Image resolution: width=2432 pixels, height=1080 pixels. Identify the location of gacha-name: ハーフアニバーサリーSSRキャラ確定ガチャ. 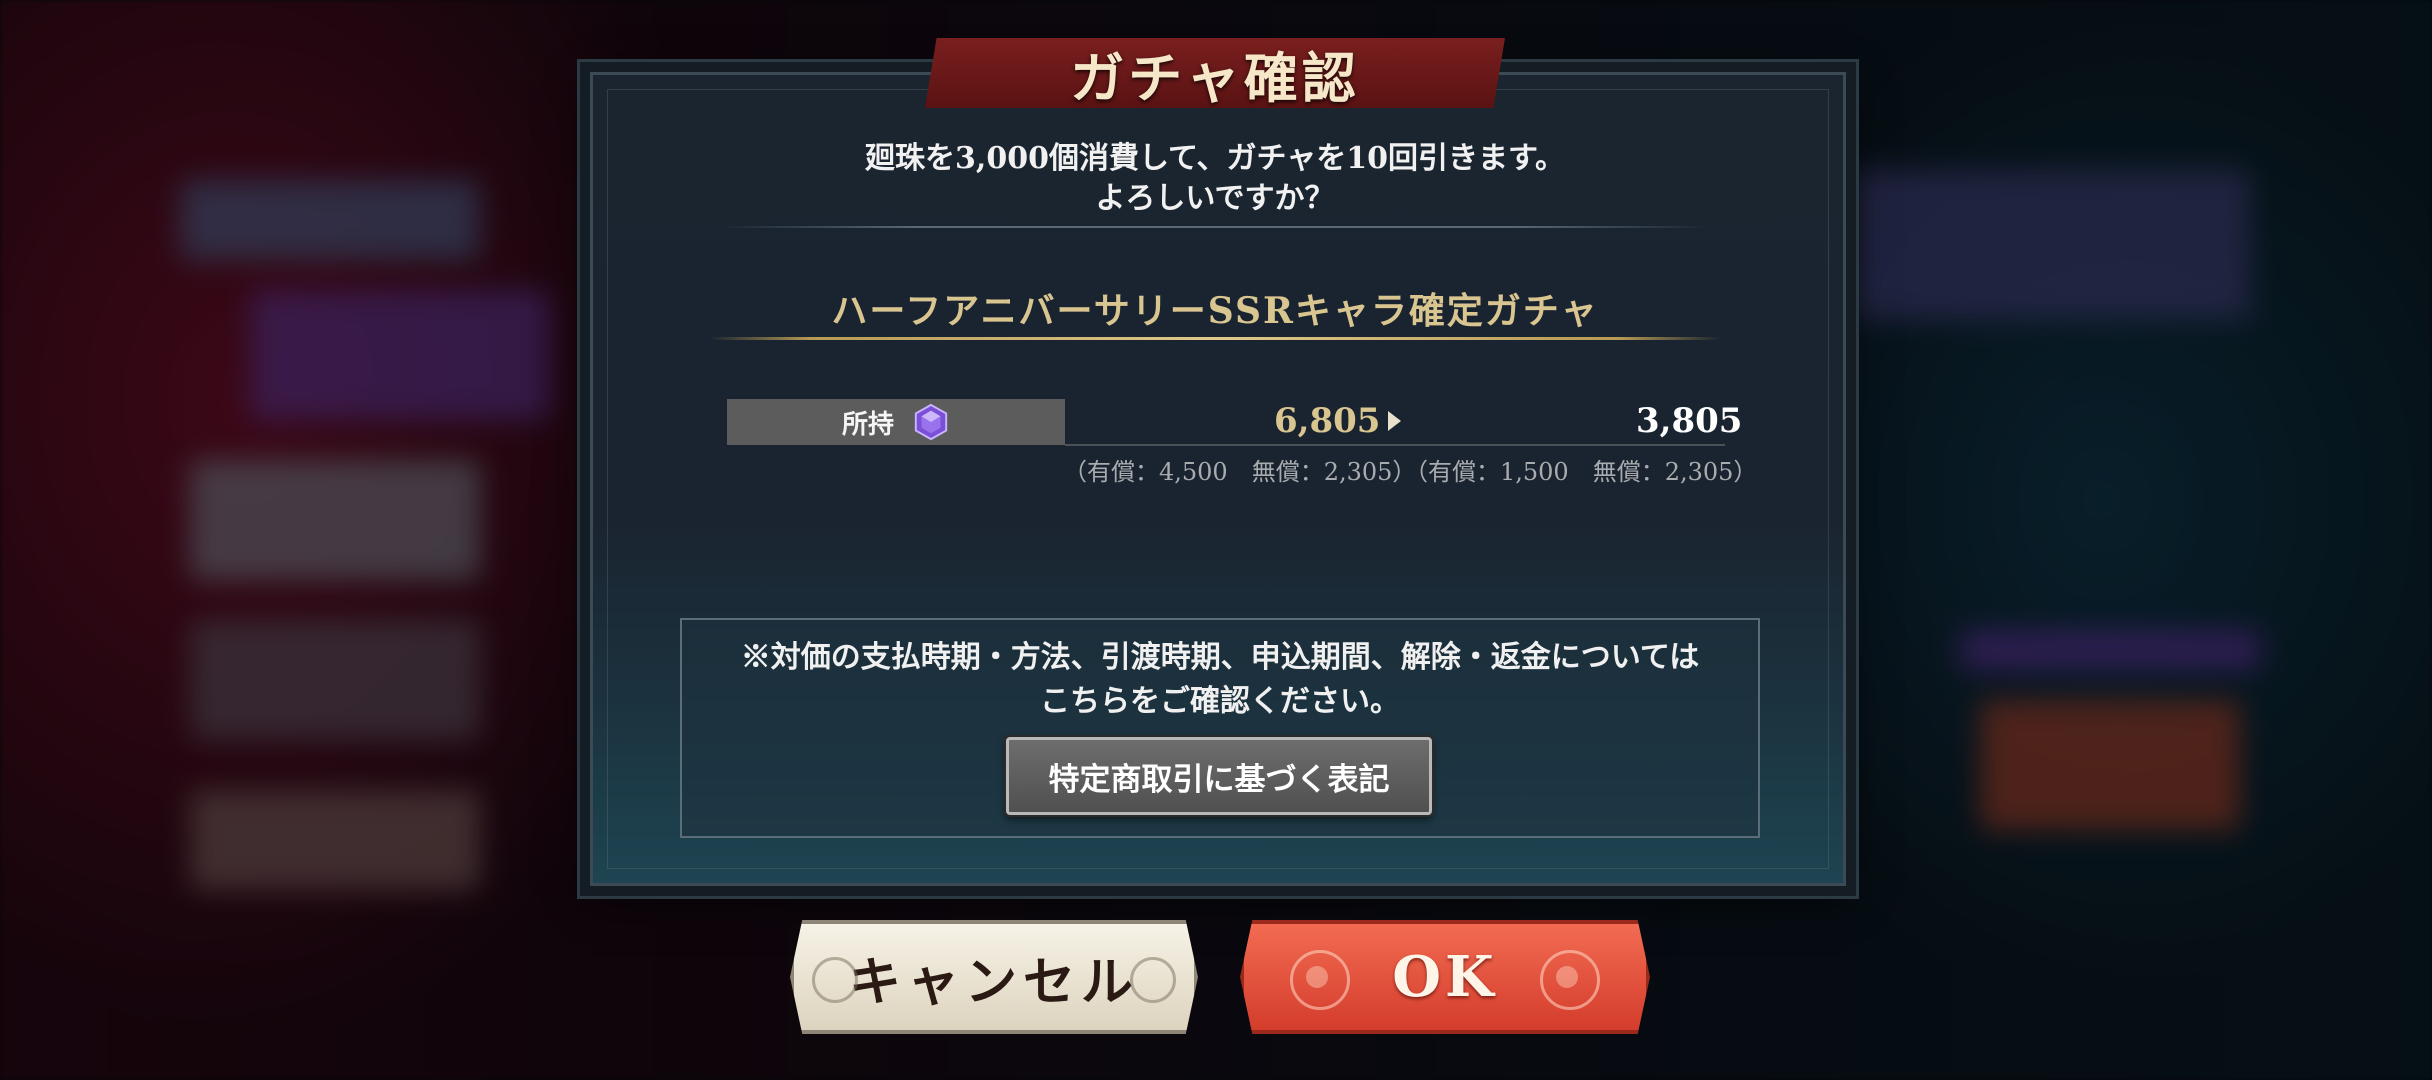
(1215, 311).